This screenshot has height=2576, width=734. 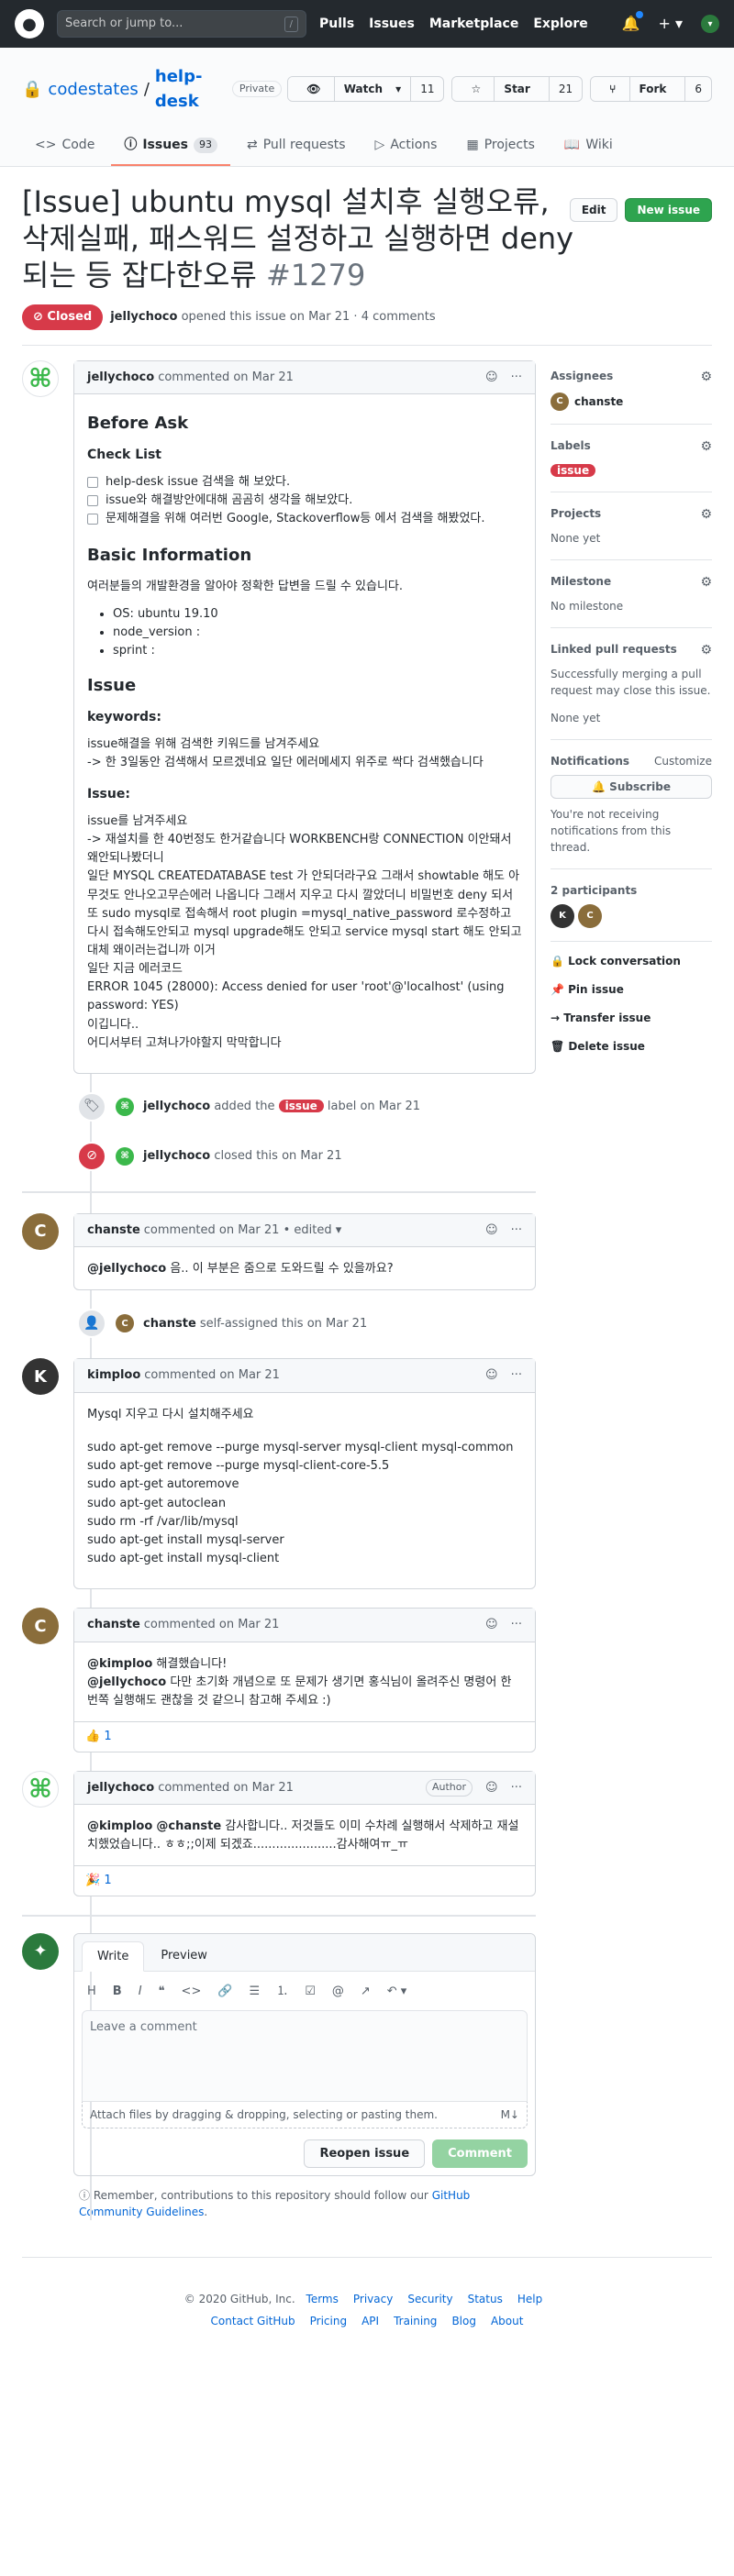 What do you see at coordinates (282, 1992) in the screenshot?
I see `ordered-list-icon: ⒈` at bounding box center [282, 1992].